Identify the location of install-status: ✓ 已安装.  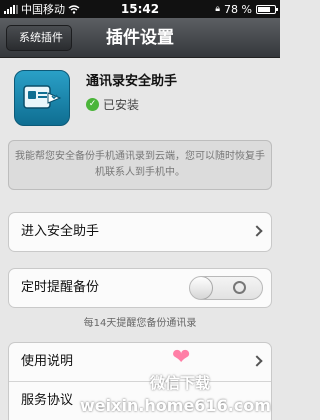
(112, 104).